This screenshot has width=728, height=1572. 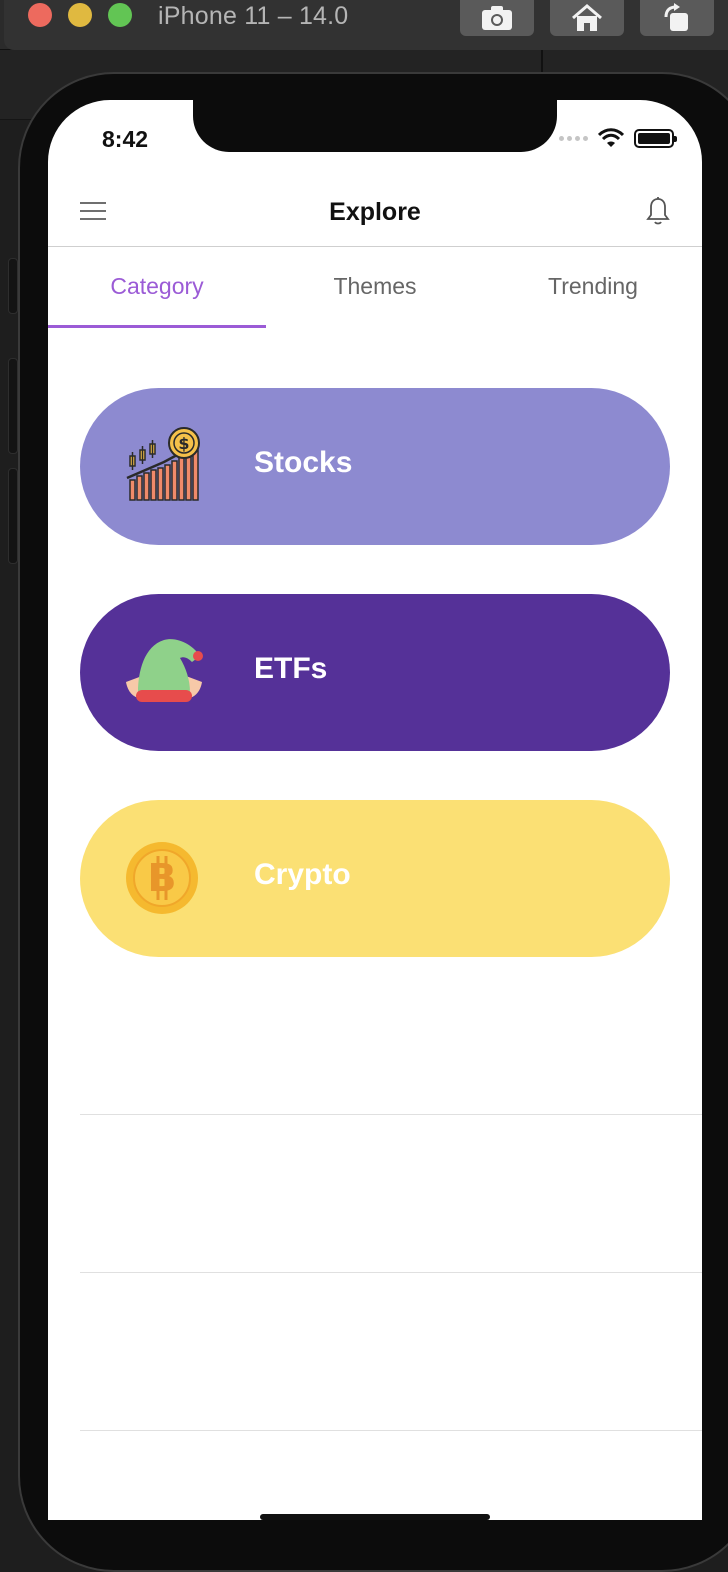 I want to click on category-tabs: Category Themes Trending, so click(x=375, y=288).